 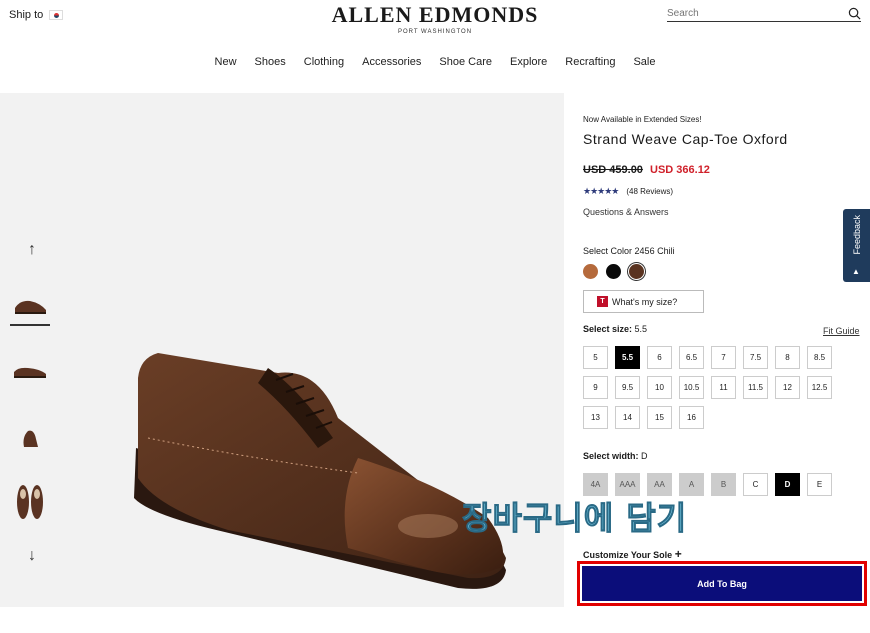 I want to click on color-swatch-tan, so click(x=590, y=271).